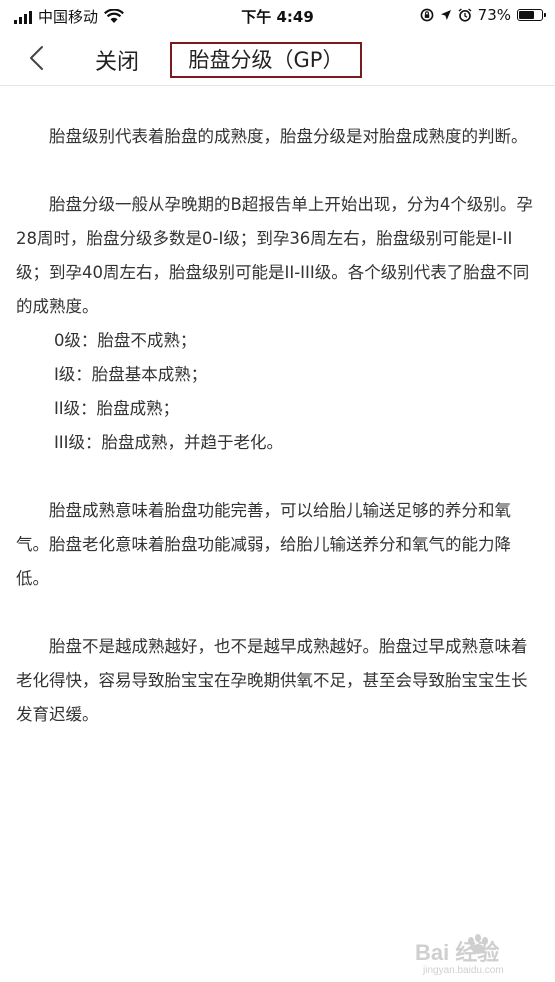  Describe the element at coordinates (125, 340) in the screenshot. I see `grade-item: 0级：胎盘不成熟；` at that location.